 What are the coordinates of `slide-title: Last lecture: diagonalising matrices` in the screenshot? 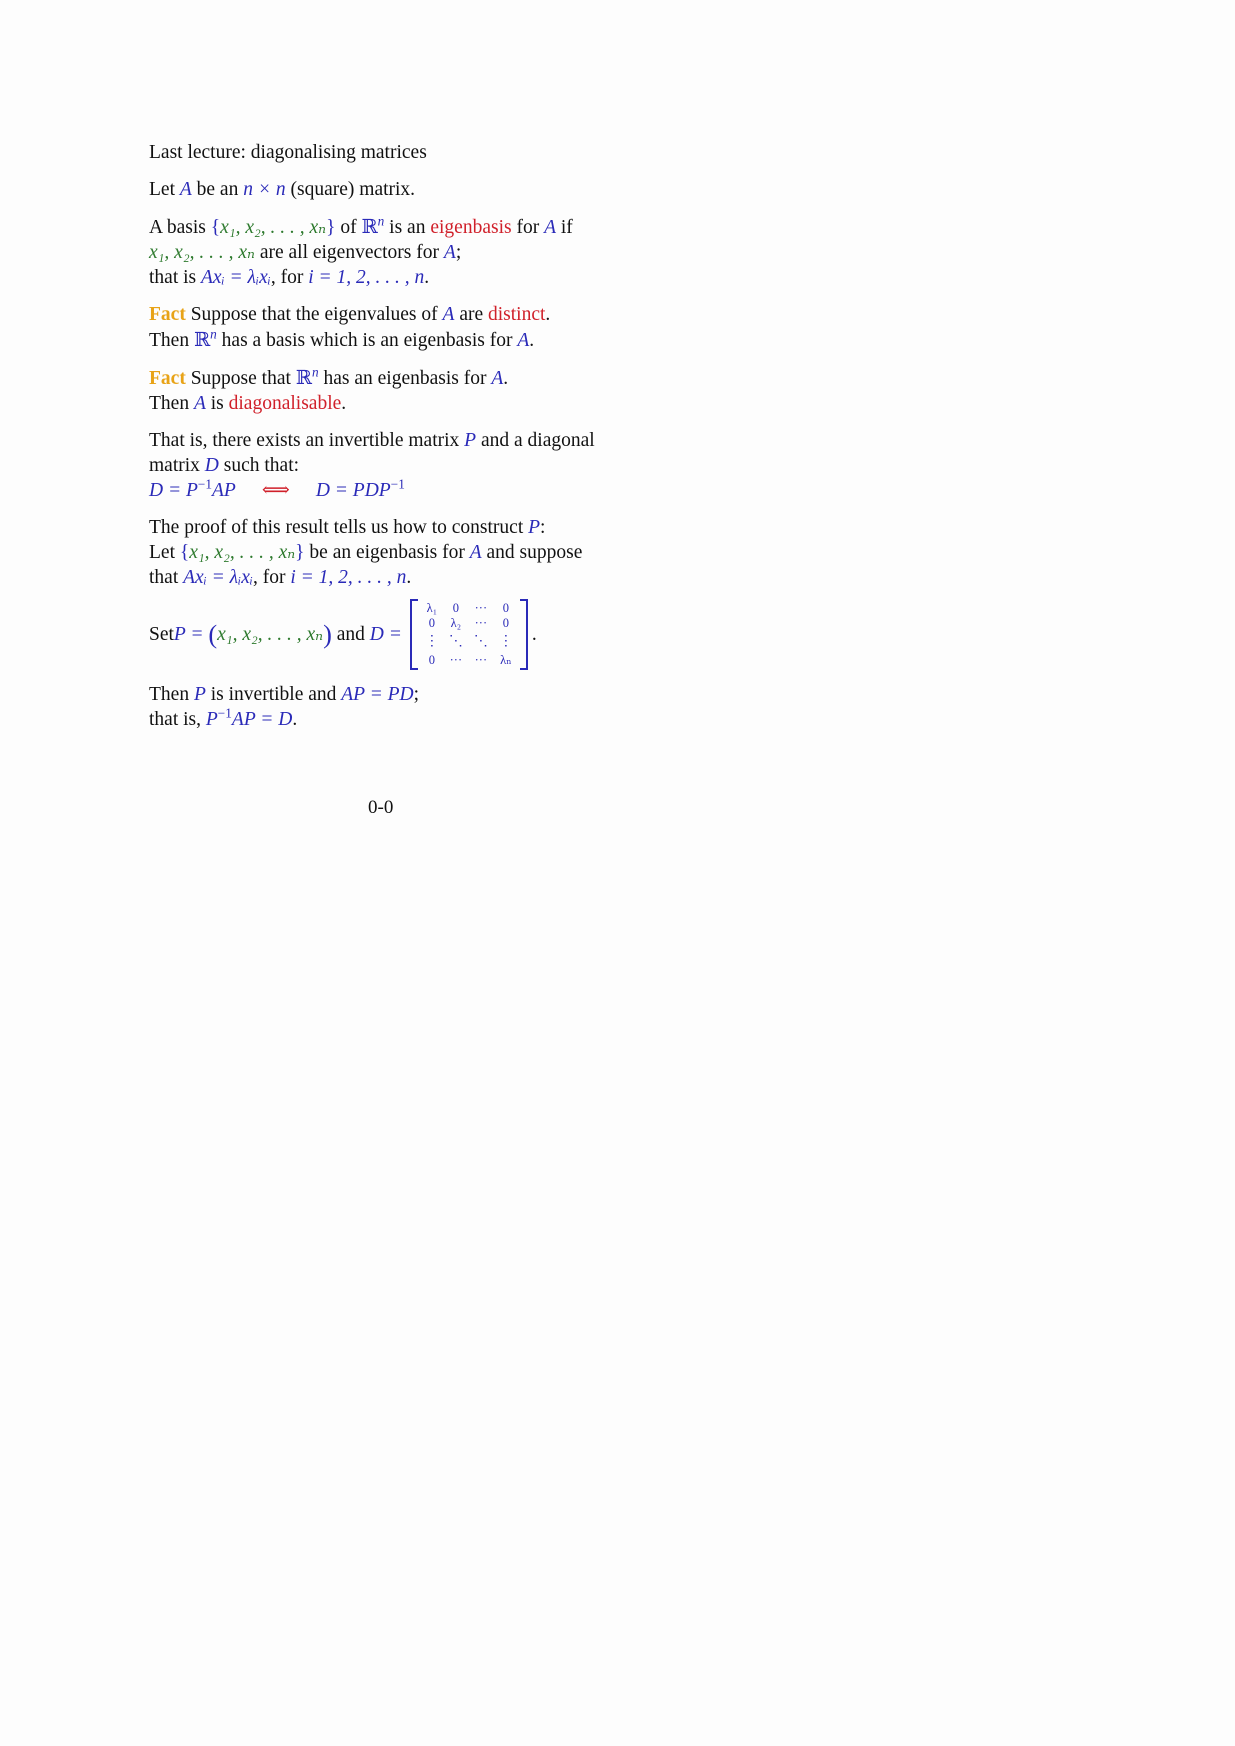 It's located at (288, 152).